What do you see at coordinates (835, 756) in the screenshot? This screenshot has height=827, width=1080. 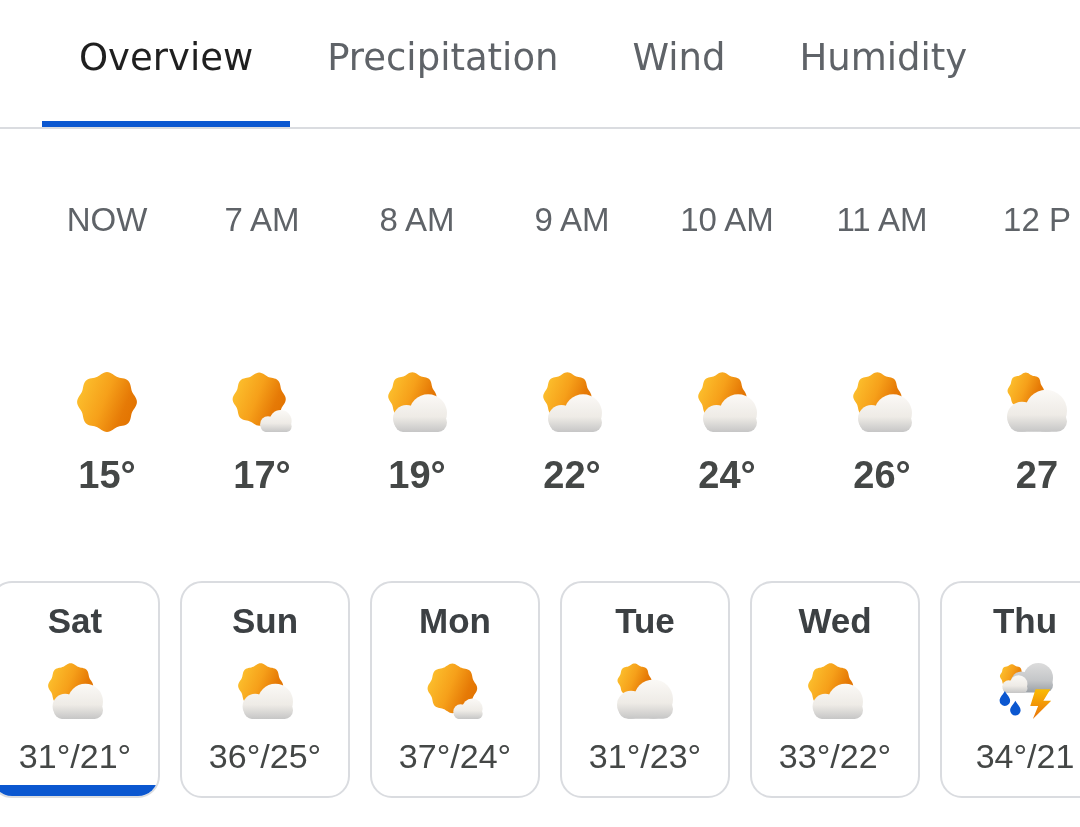 I see `temperature-range: 33°/22°` at bounding box center [835, 756].